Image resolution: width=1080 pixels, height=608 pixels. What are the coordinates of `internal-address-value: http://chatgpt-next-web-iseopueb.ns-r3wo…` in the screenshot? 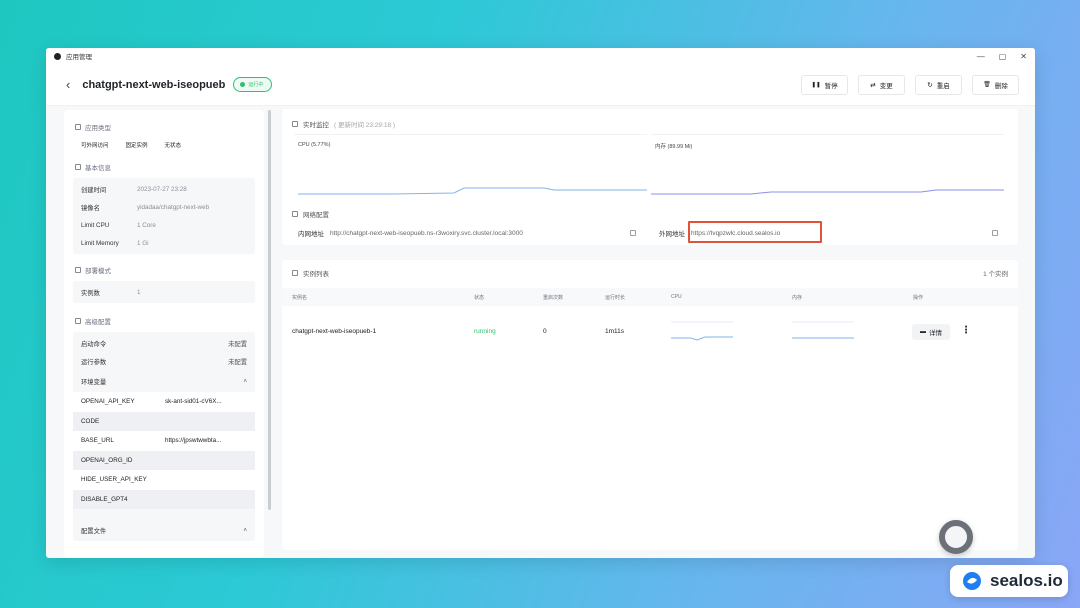 It's located at (426, 233).